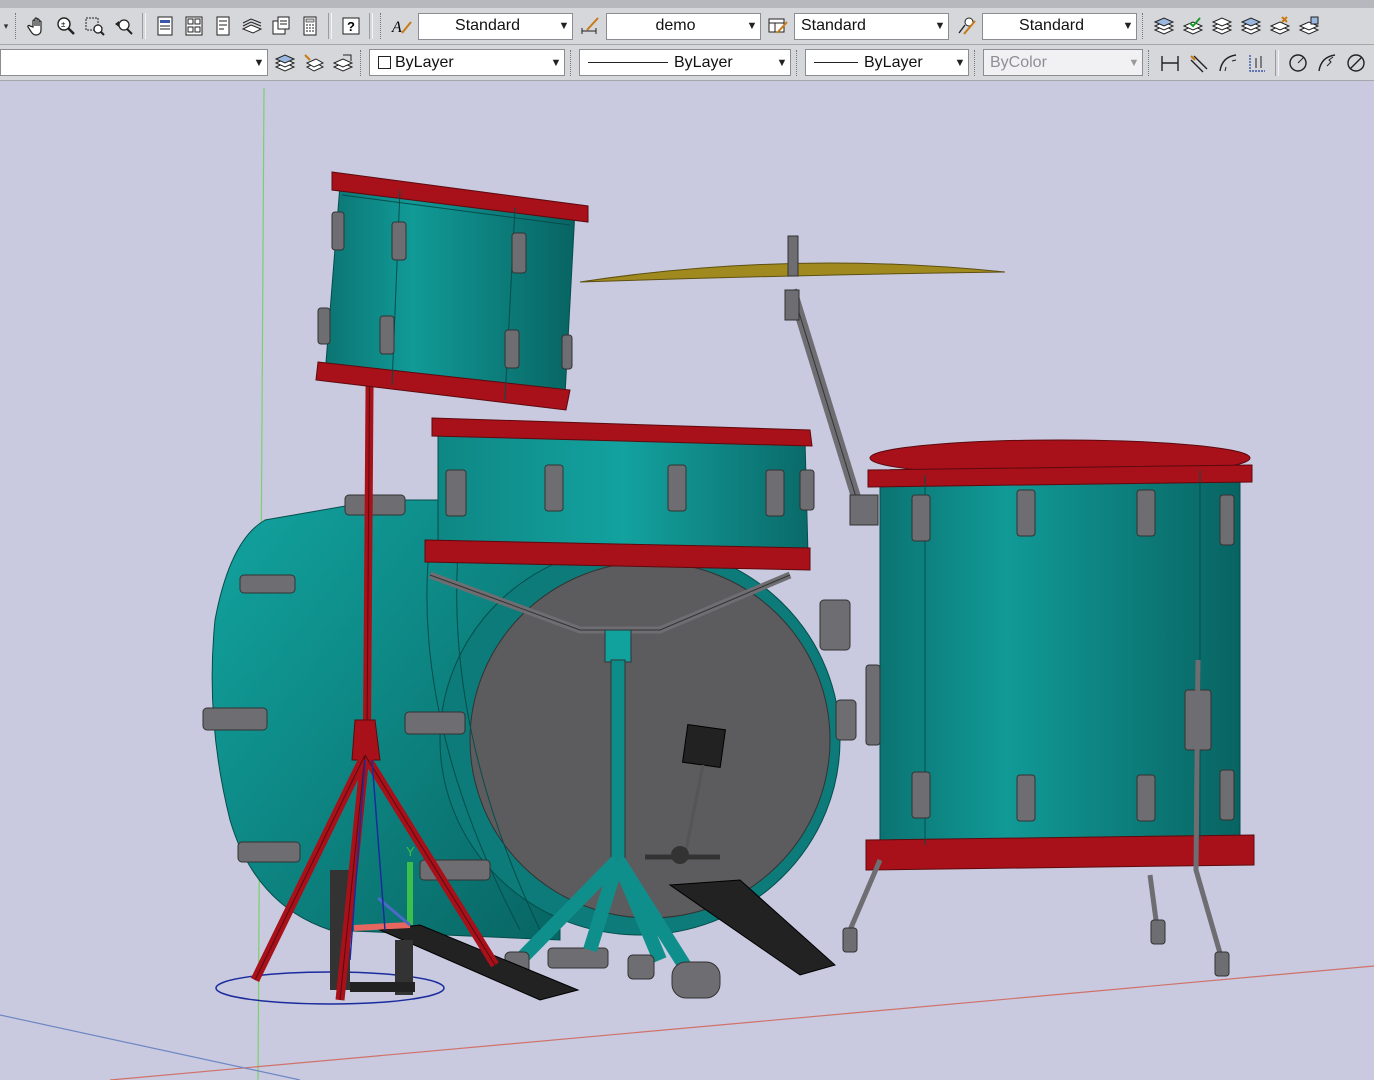 Image resolution: width=1374 pixels, height=1080 pixels. What do you see at coordinates (487, 25) in the screenshot?
I see `text-style-value: Standard` at bounding box center [487, 25].